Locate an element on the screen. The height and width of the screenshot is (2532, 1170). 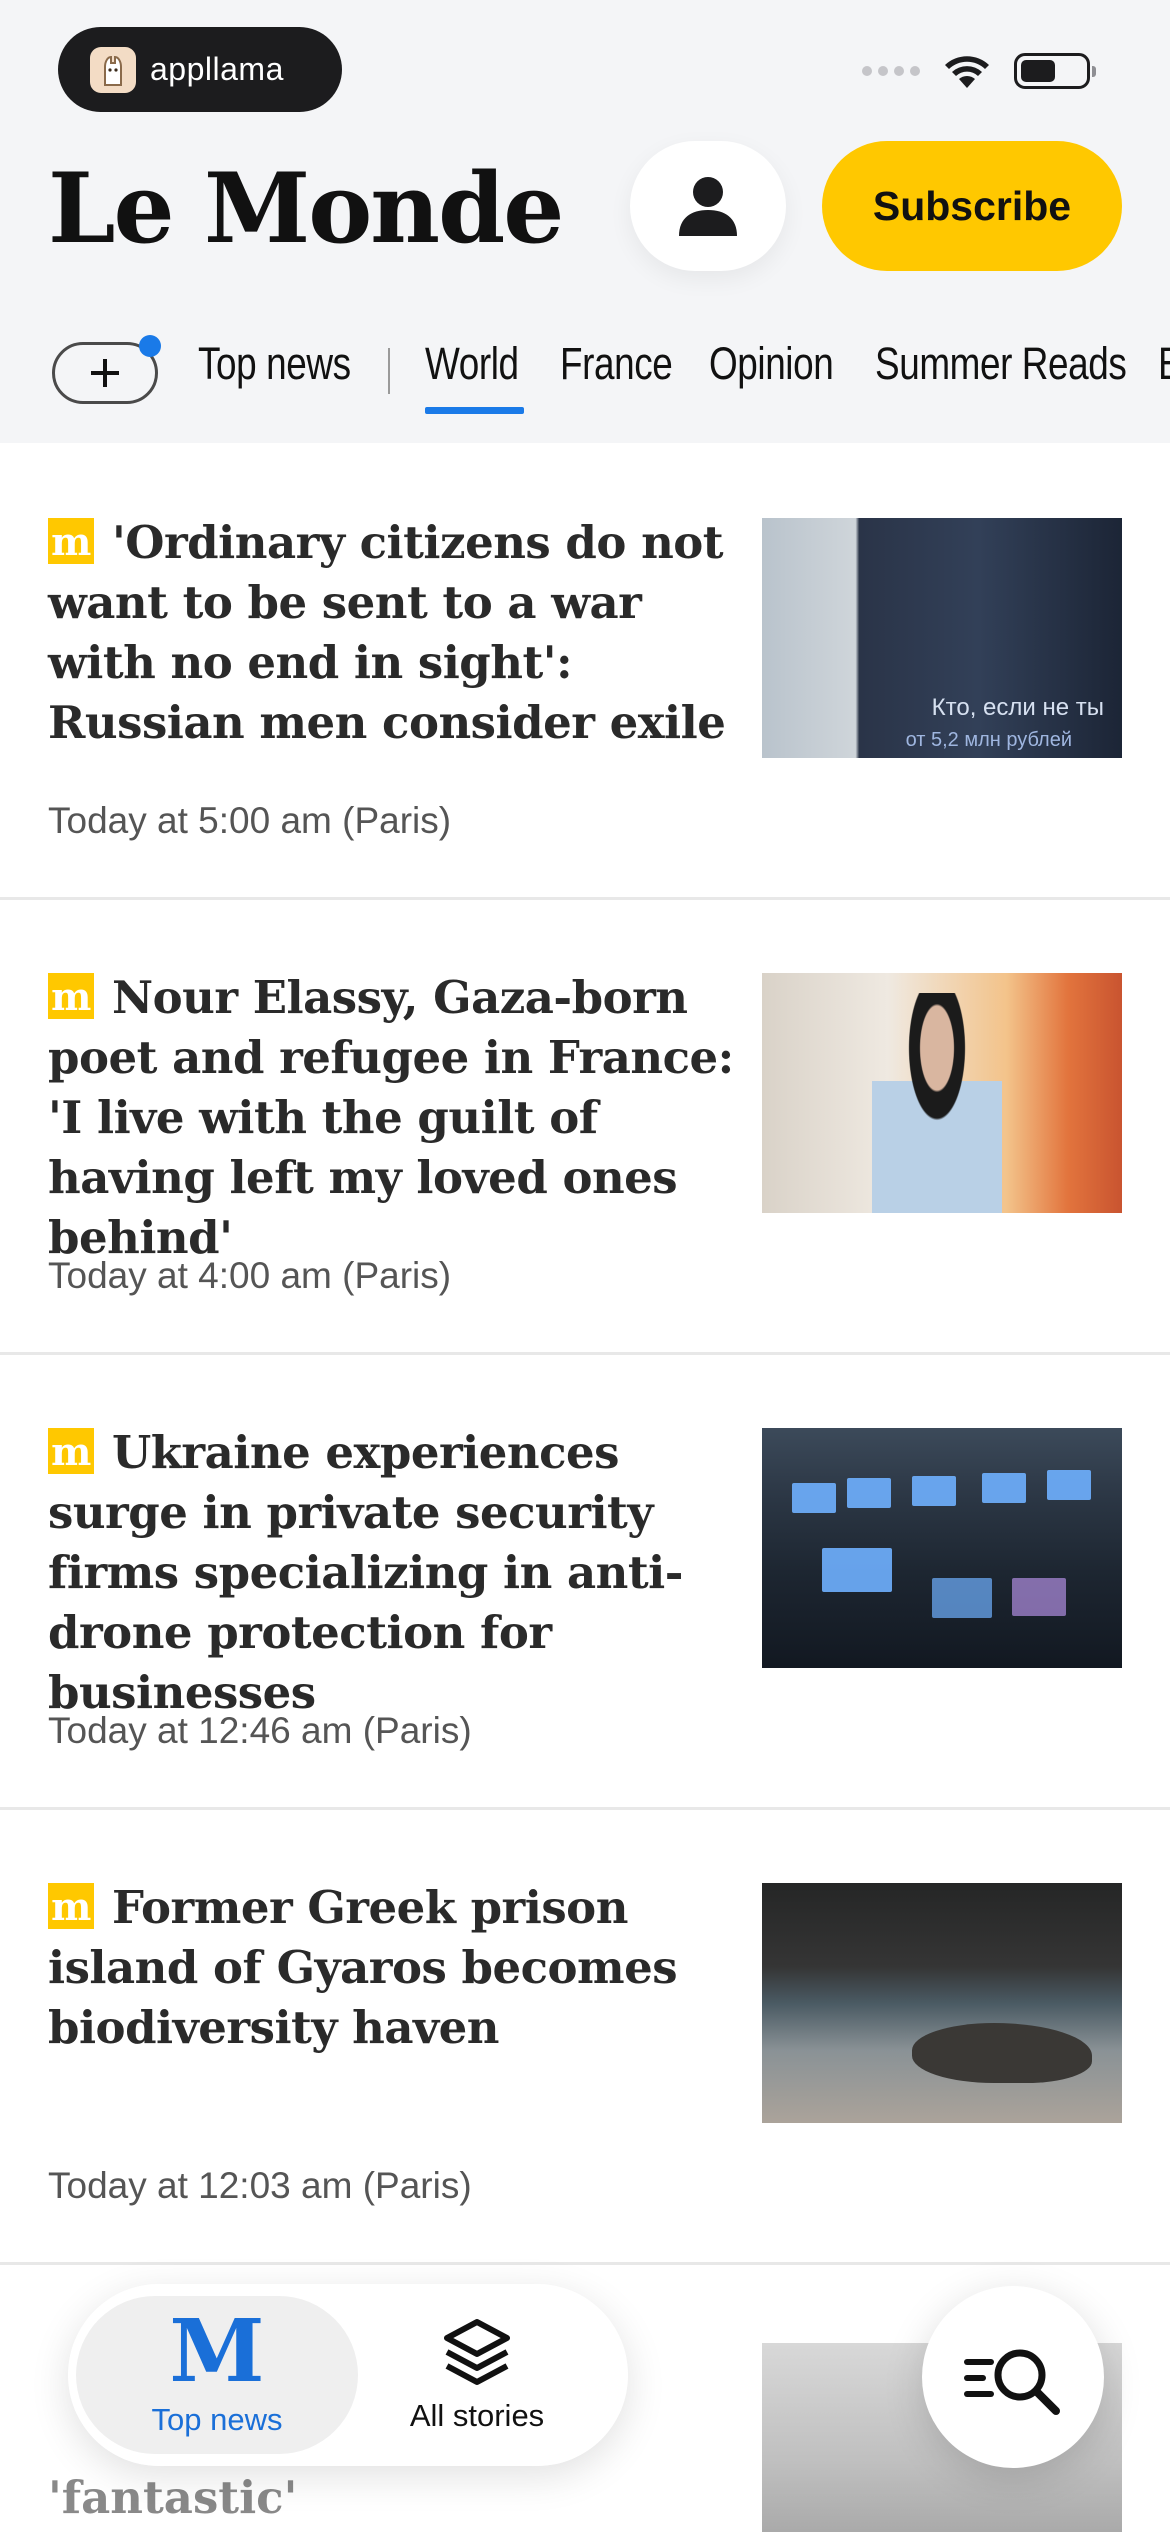
notification-dot is located at coordinates (150, 346).